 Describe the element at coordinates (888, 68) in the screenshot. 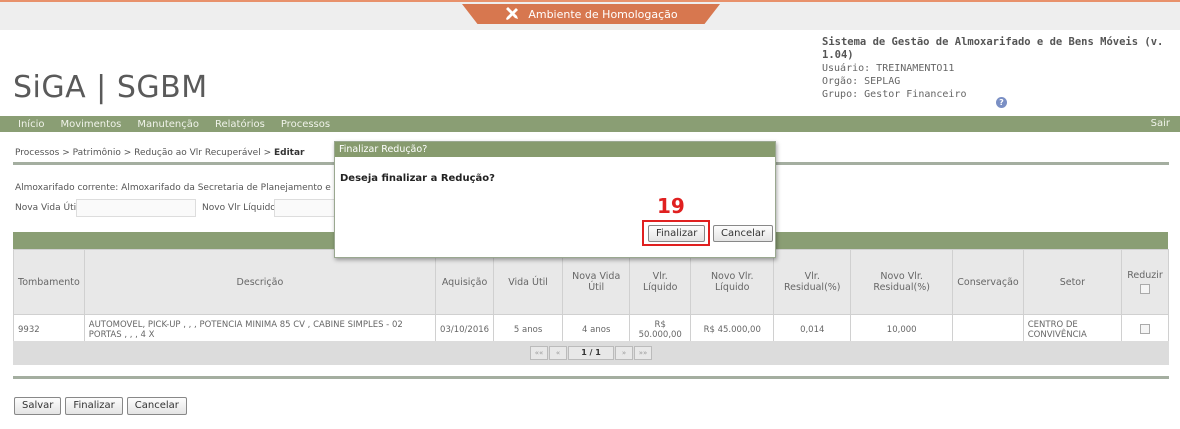

I see `user-info: Usuário: TREINAMENTO11` at that location.